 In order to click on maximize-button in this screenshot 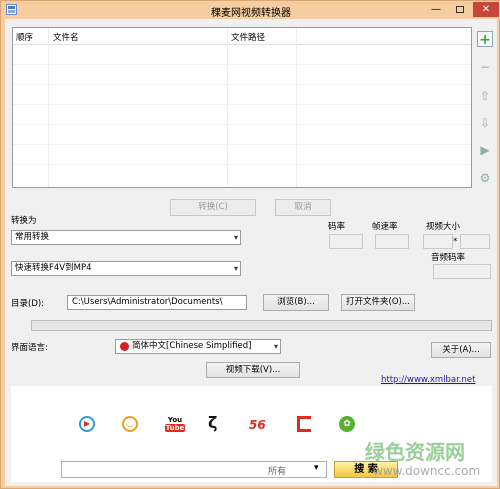, I will do `click(460, 9)`.